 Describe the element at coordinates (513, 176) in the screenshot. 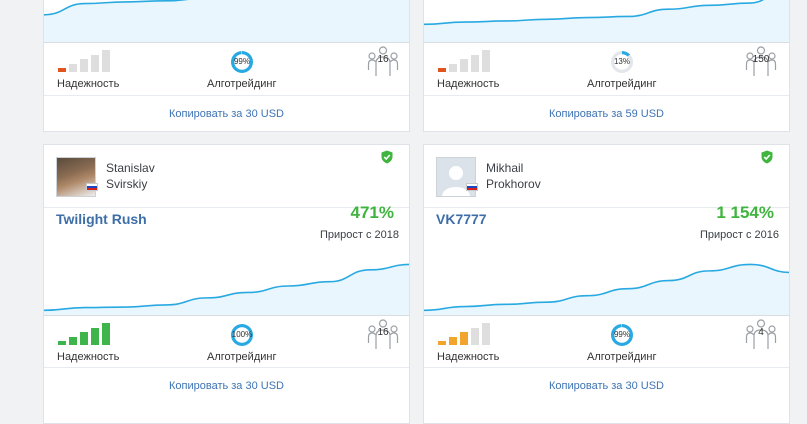

I see `author-name: Mikhail Prokhorov` at that location.